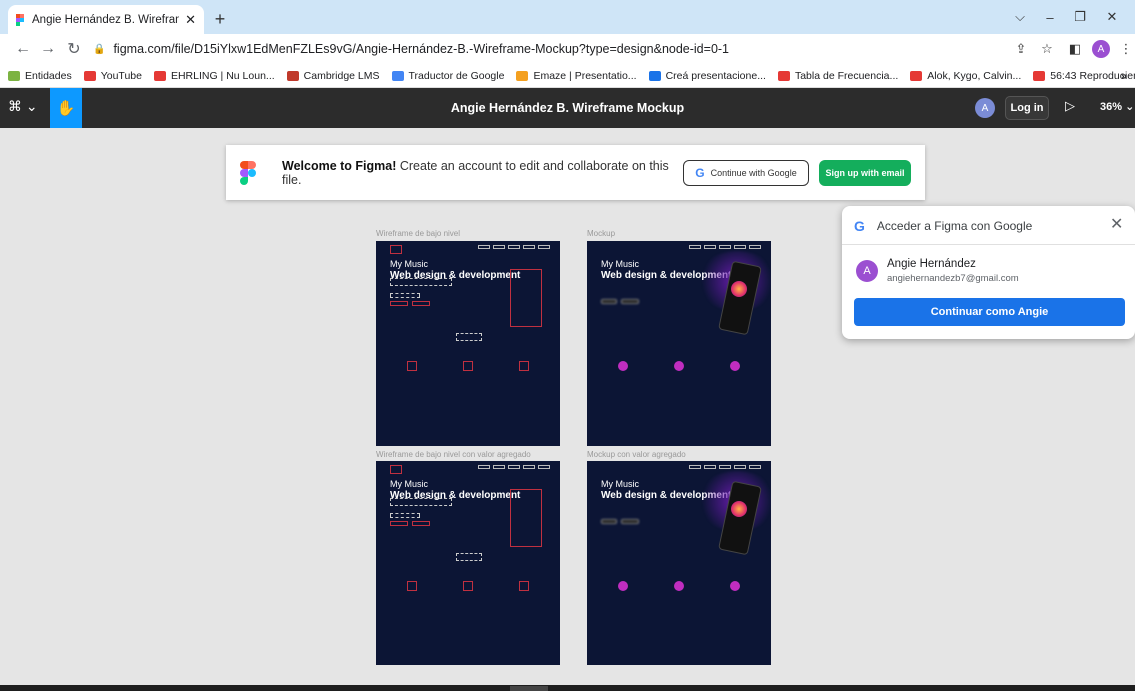 This screenshot has width=1135, height=691. I want to click on bookmark-label: Traductor de Google, so click(456, 75).